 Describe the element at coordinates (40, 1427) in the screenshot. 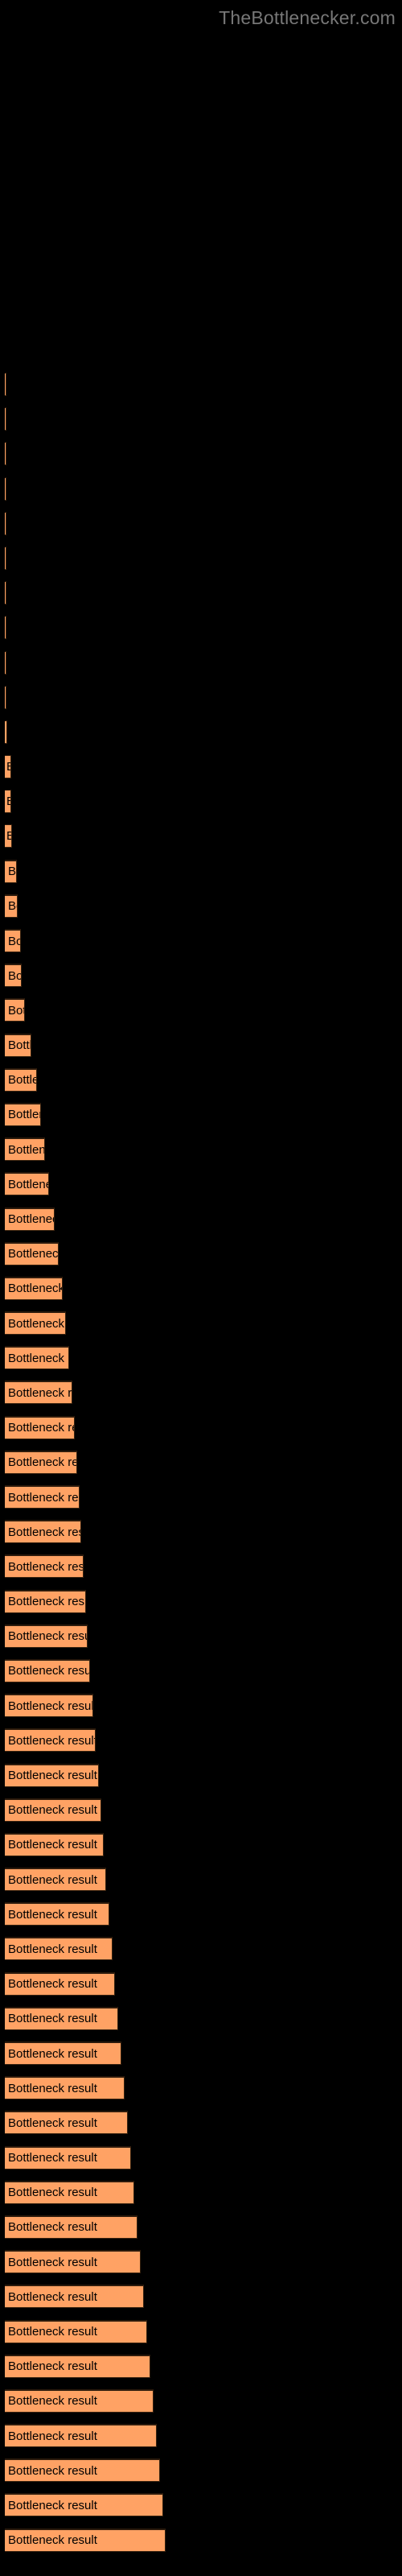

I see `bar-31: Bottleneck result` at that location.